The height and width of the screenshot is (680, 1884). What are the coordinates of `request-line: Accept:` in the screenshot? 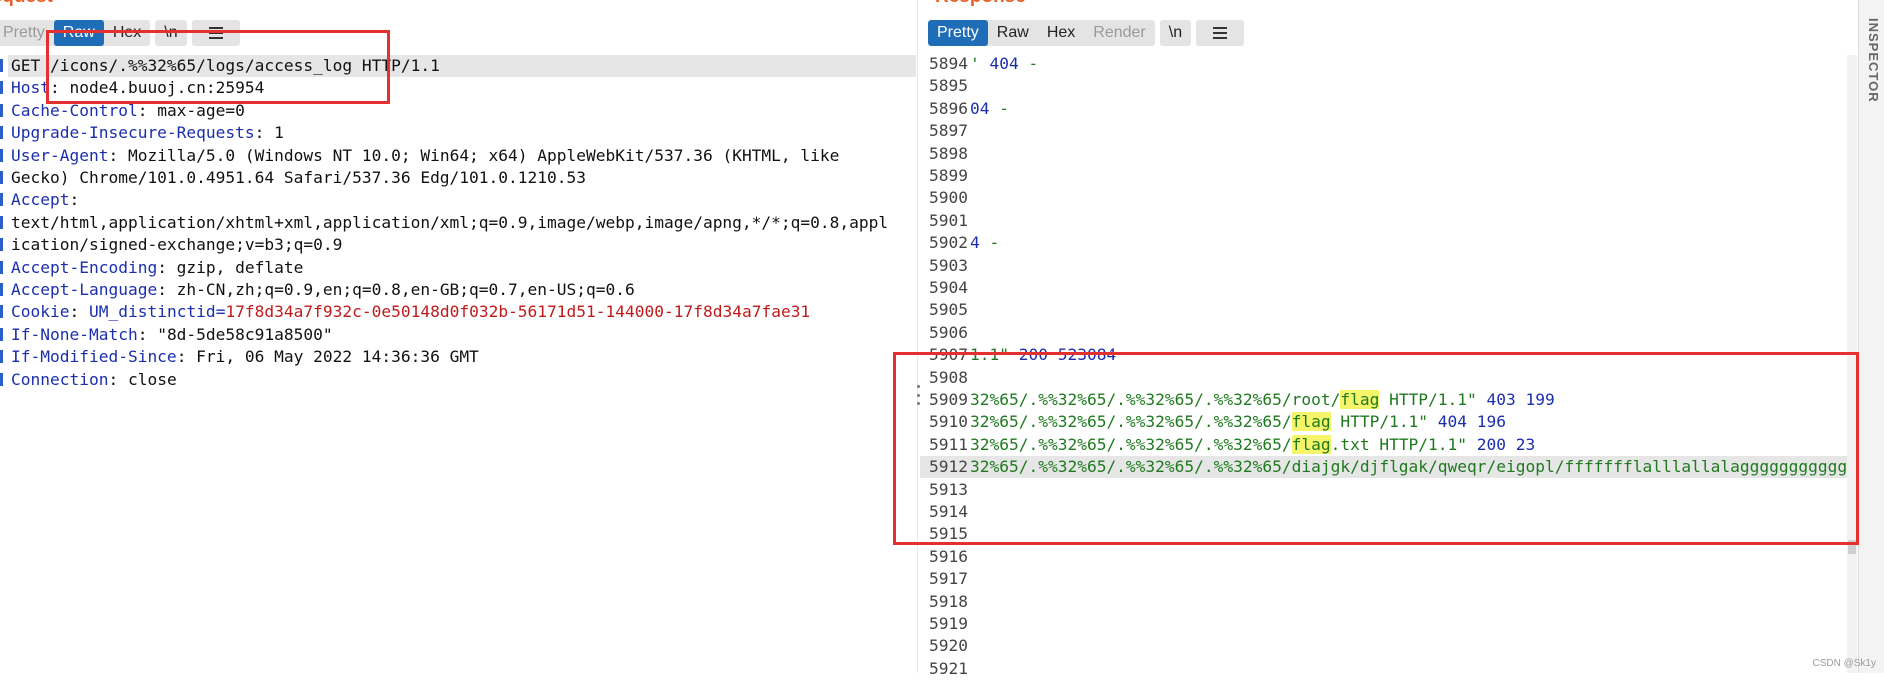 It's located at (45, 200).